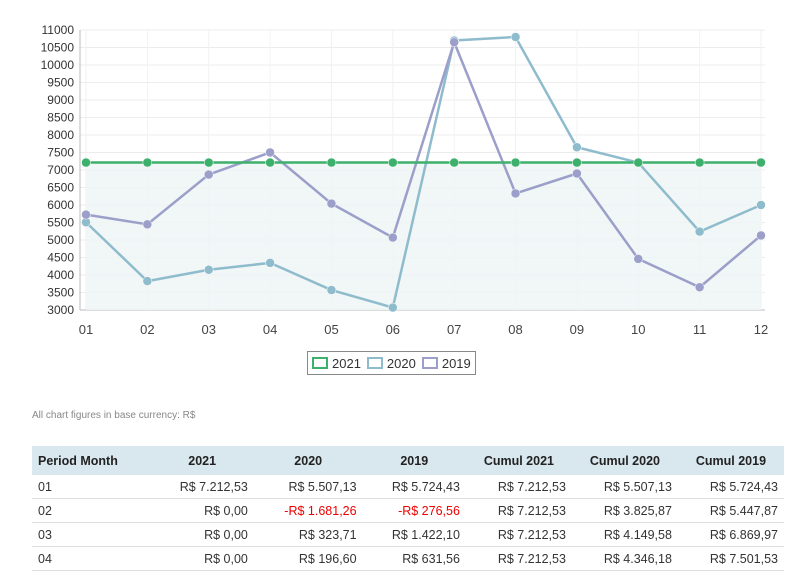  I want to click on legend-item-2020: 2020, so click(391, 363).